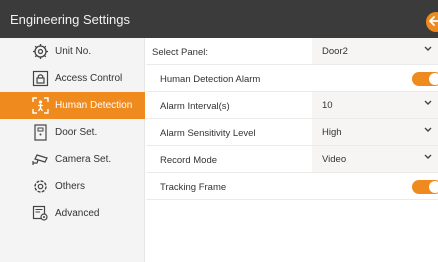 The width and height of the screenshot is (438, 262). I want to click on back-button, so click(432, 22).